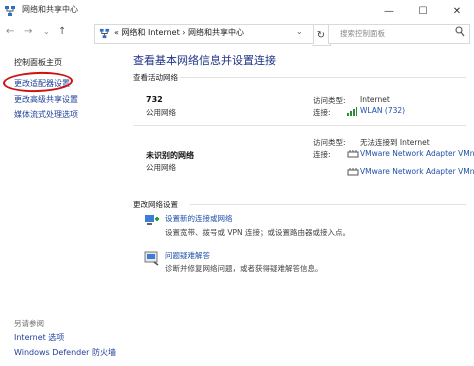  What do you see at coordinates (382, 110) in the screenshot?
I see `connection-link-wlan: WLAN (732)` at bounding box center [382, 110].